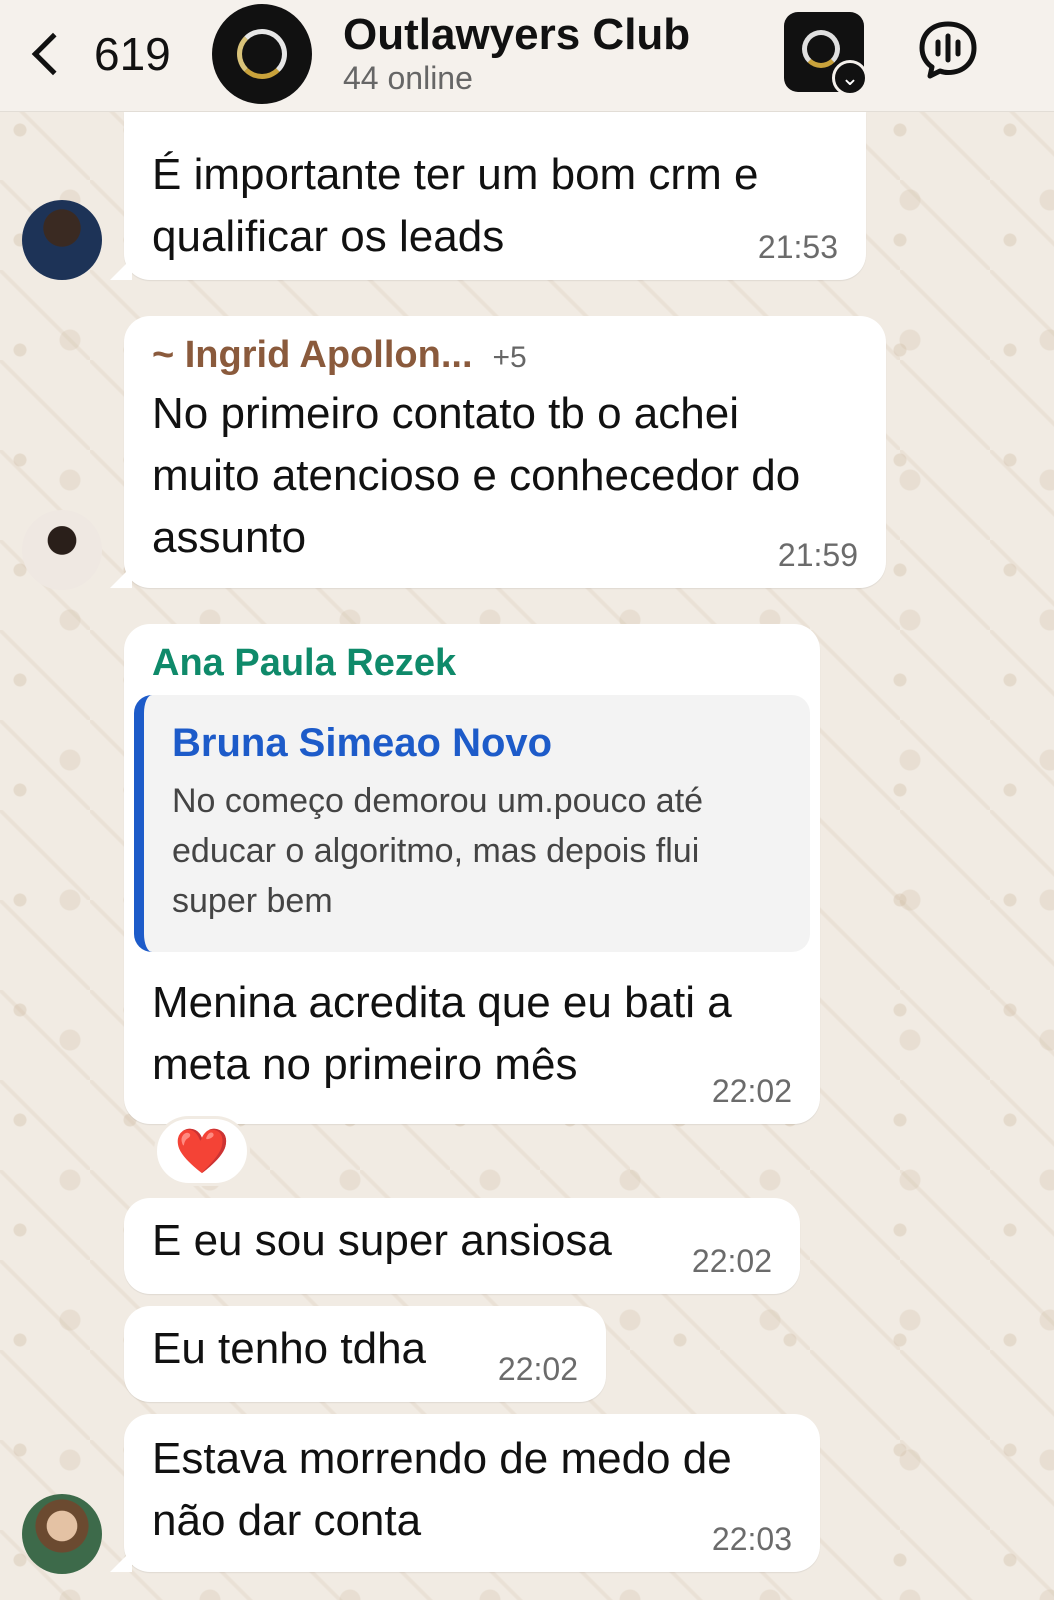 The height and width of the screenshot is (1600, 1054). Describe the element at coordinates (442, 1489) in the screenshot. I see `message-text: Estava morrendo de medo de não dar conta` at that location.